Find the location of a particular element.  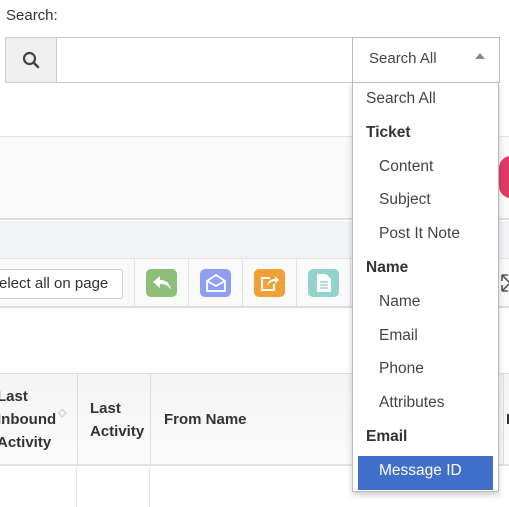

dropdown-option: Post It Note is located at coordinates (425, 236).